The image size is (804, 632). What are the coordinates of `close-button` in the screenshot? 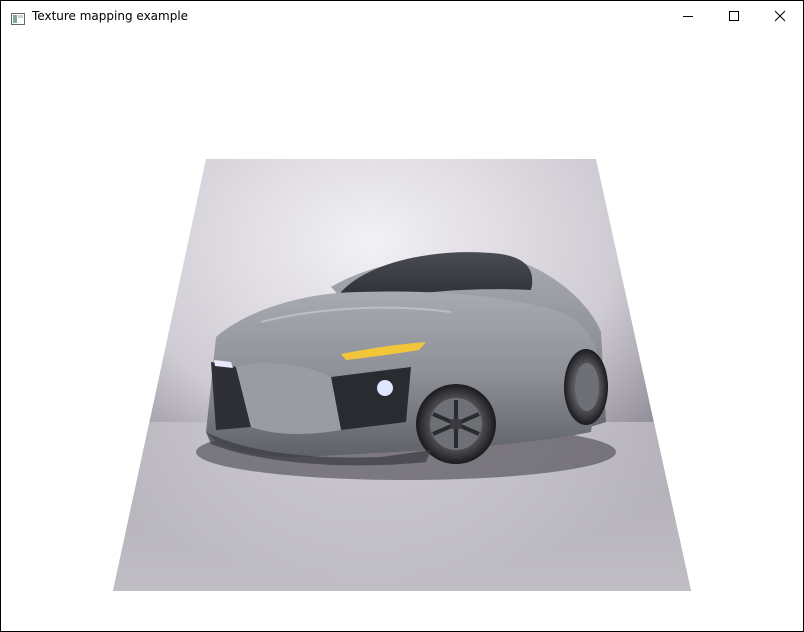 It's located at (780, 16).